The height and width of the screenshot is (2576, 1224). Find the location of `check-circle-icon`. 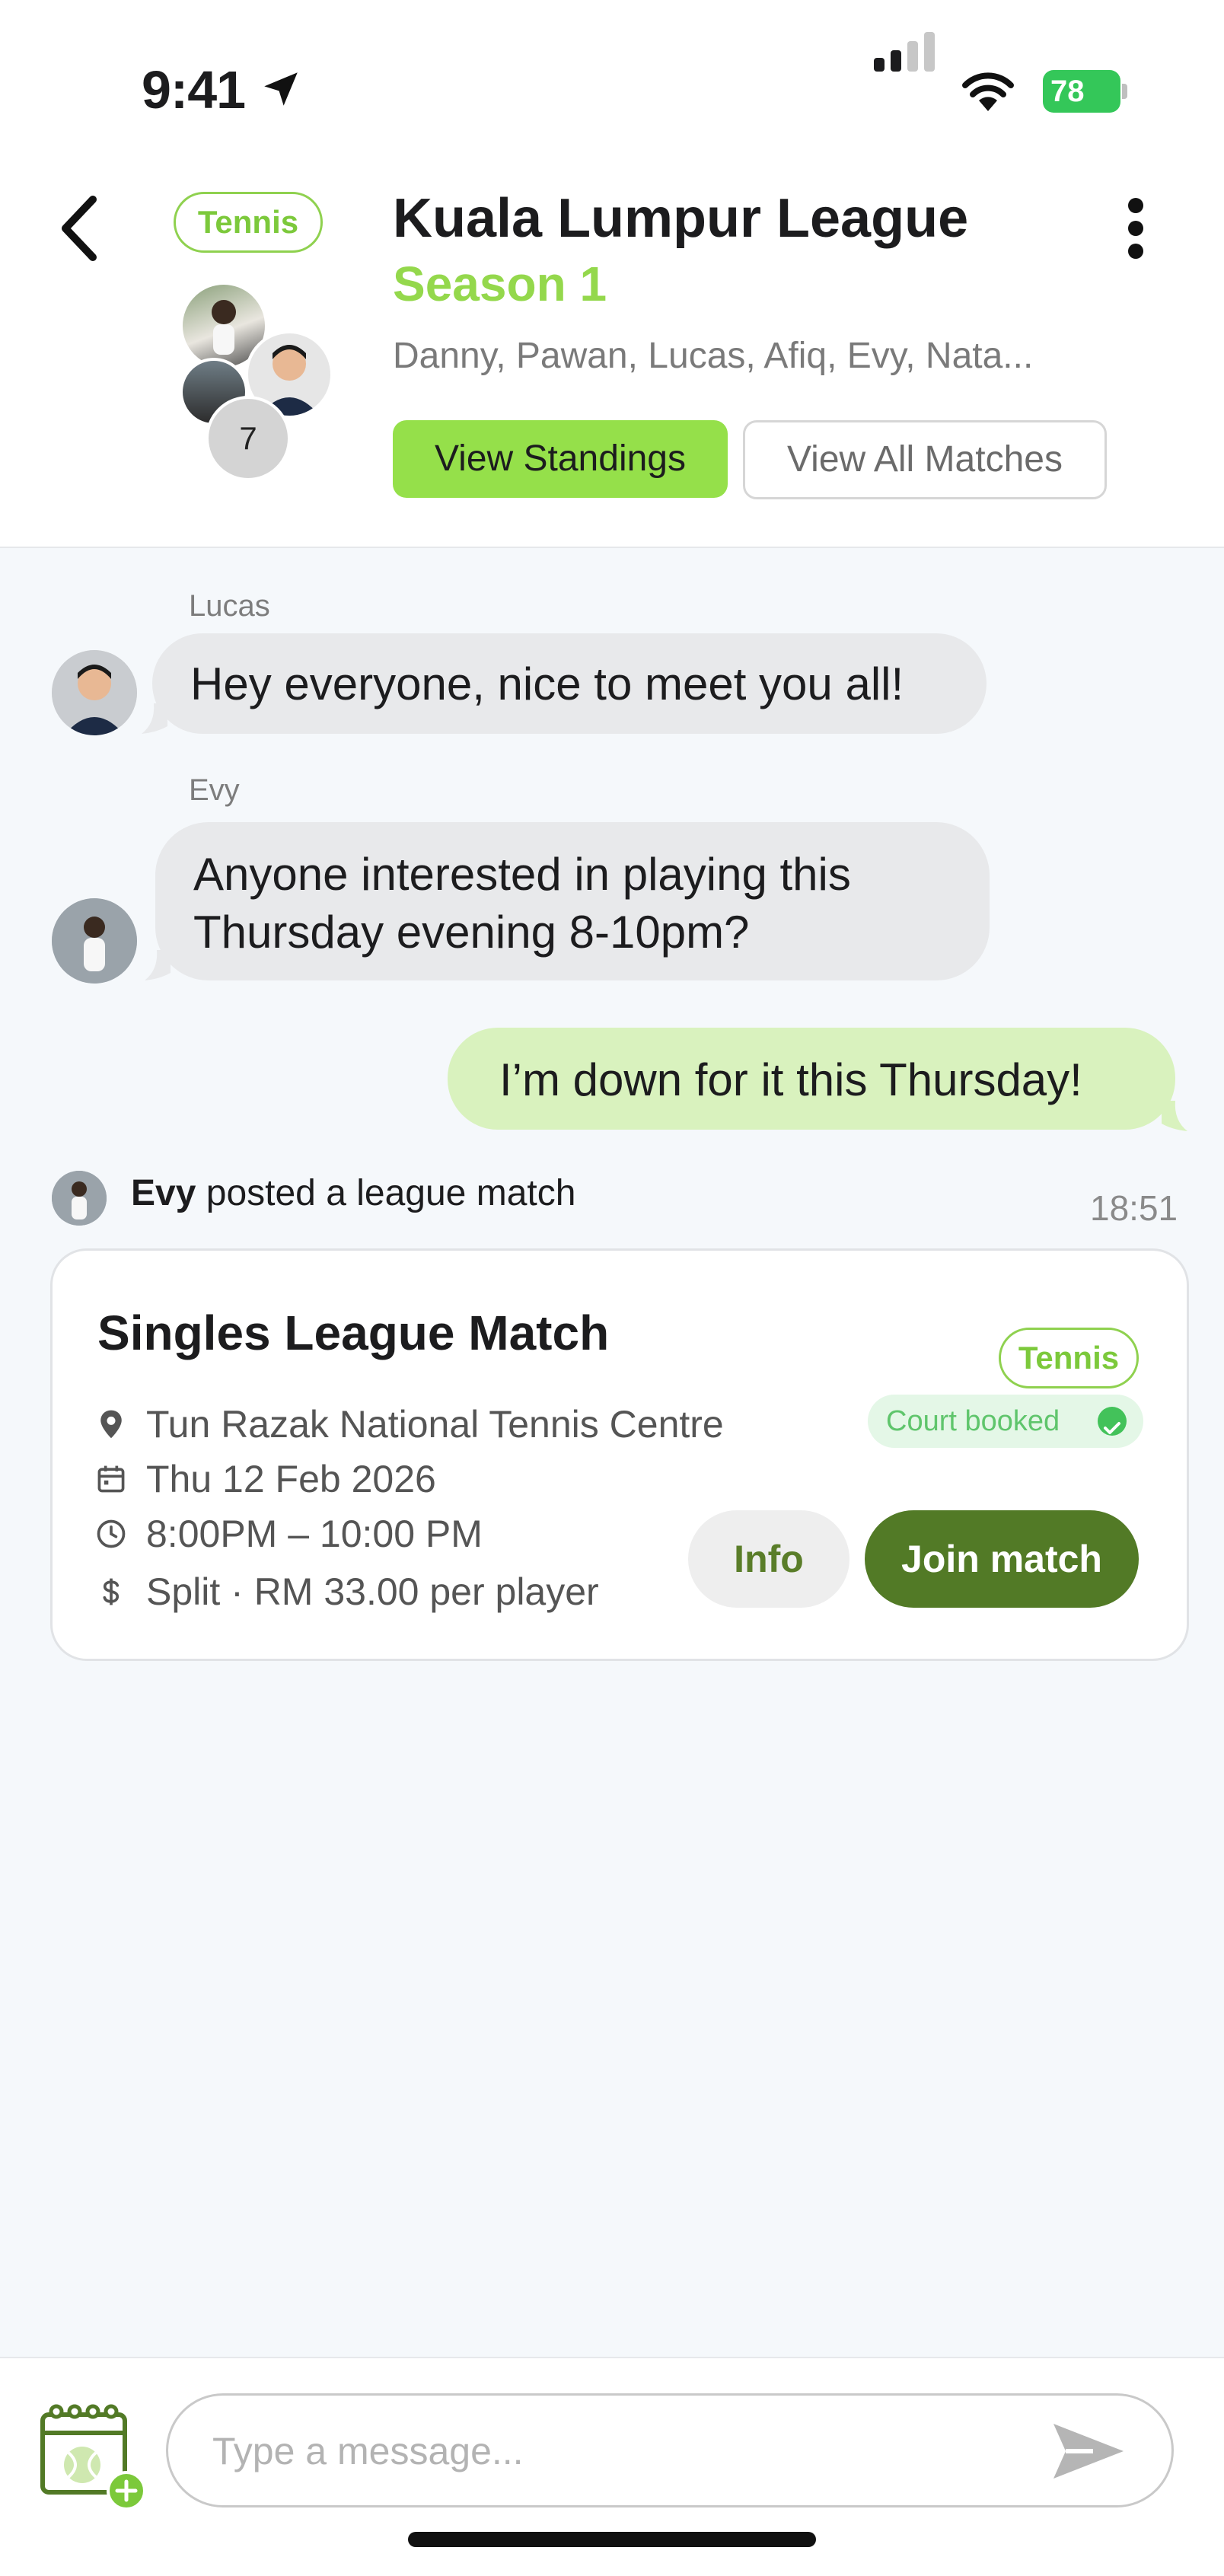

check-circle-icon is located at coordinates (1112, 1421).